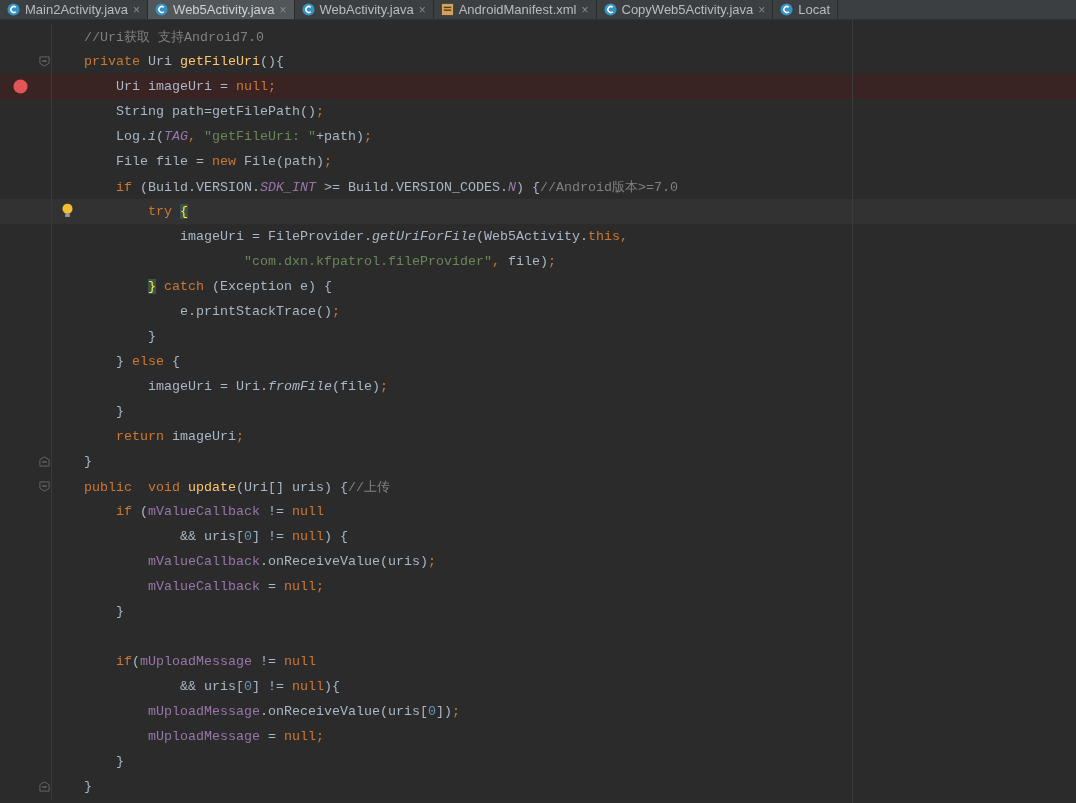 The image size is (1076, 803). I want to click on code-line: if (mValueCallback != null, so click(219, 511).